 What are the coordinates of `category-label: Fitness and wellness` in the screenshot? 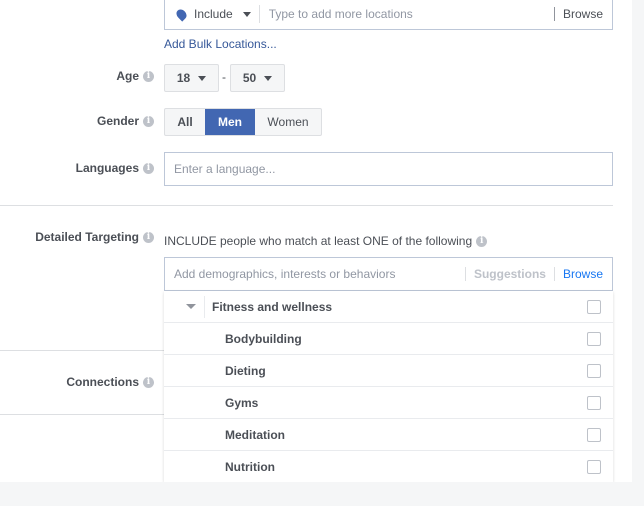 It's located at (272, 306).